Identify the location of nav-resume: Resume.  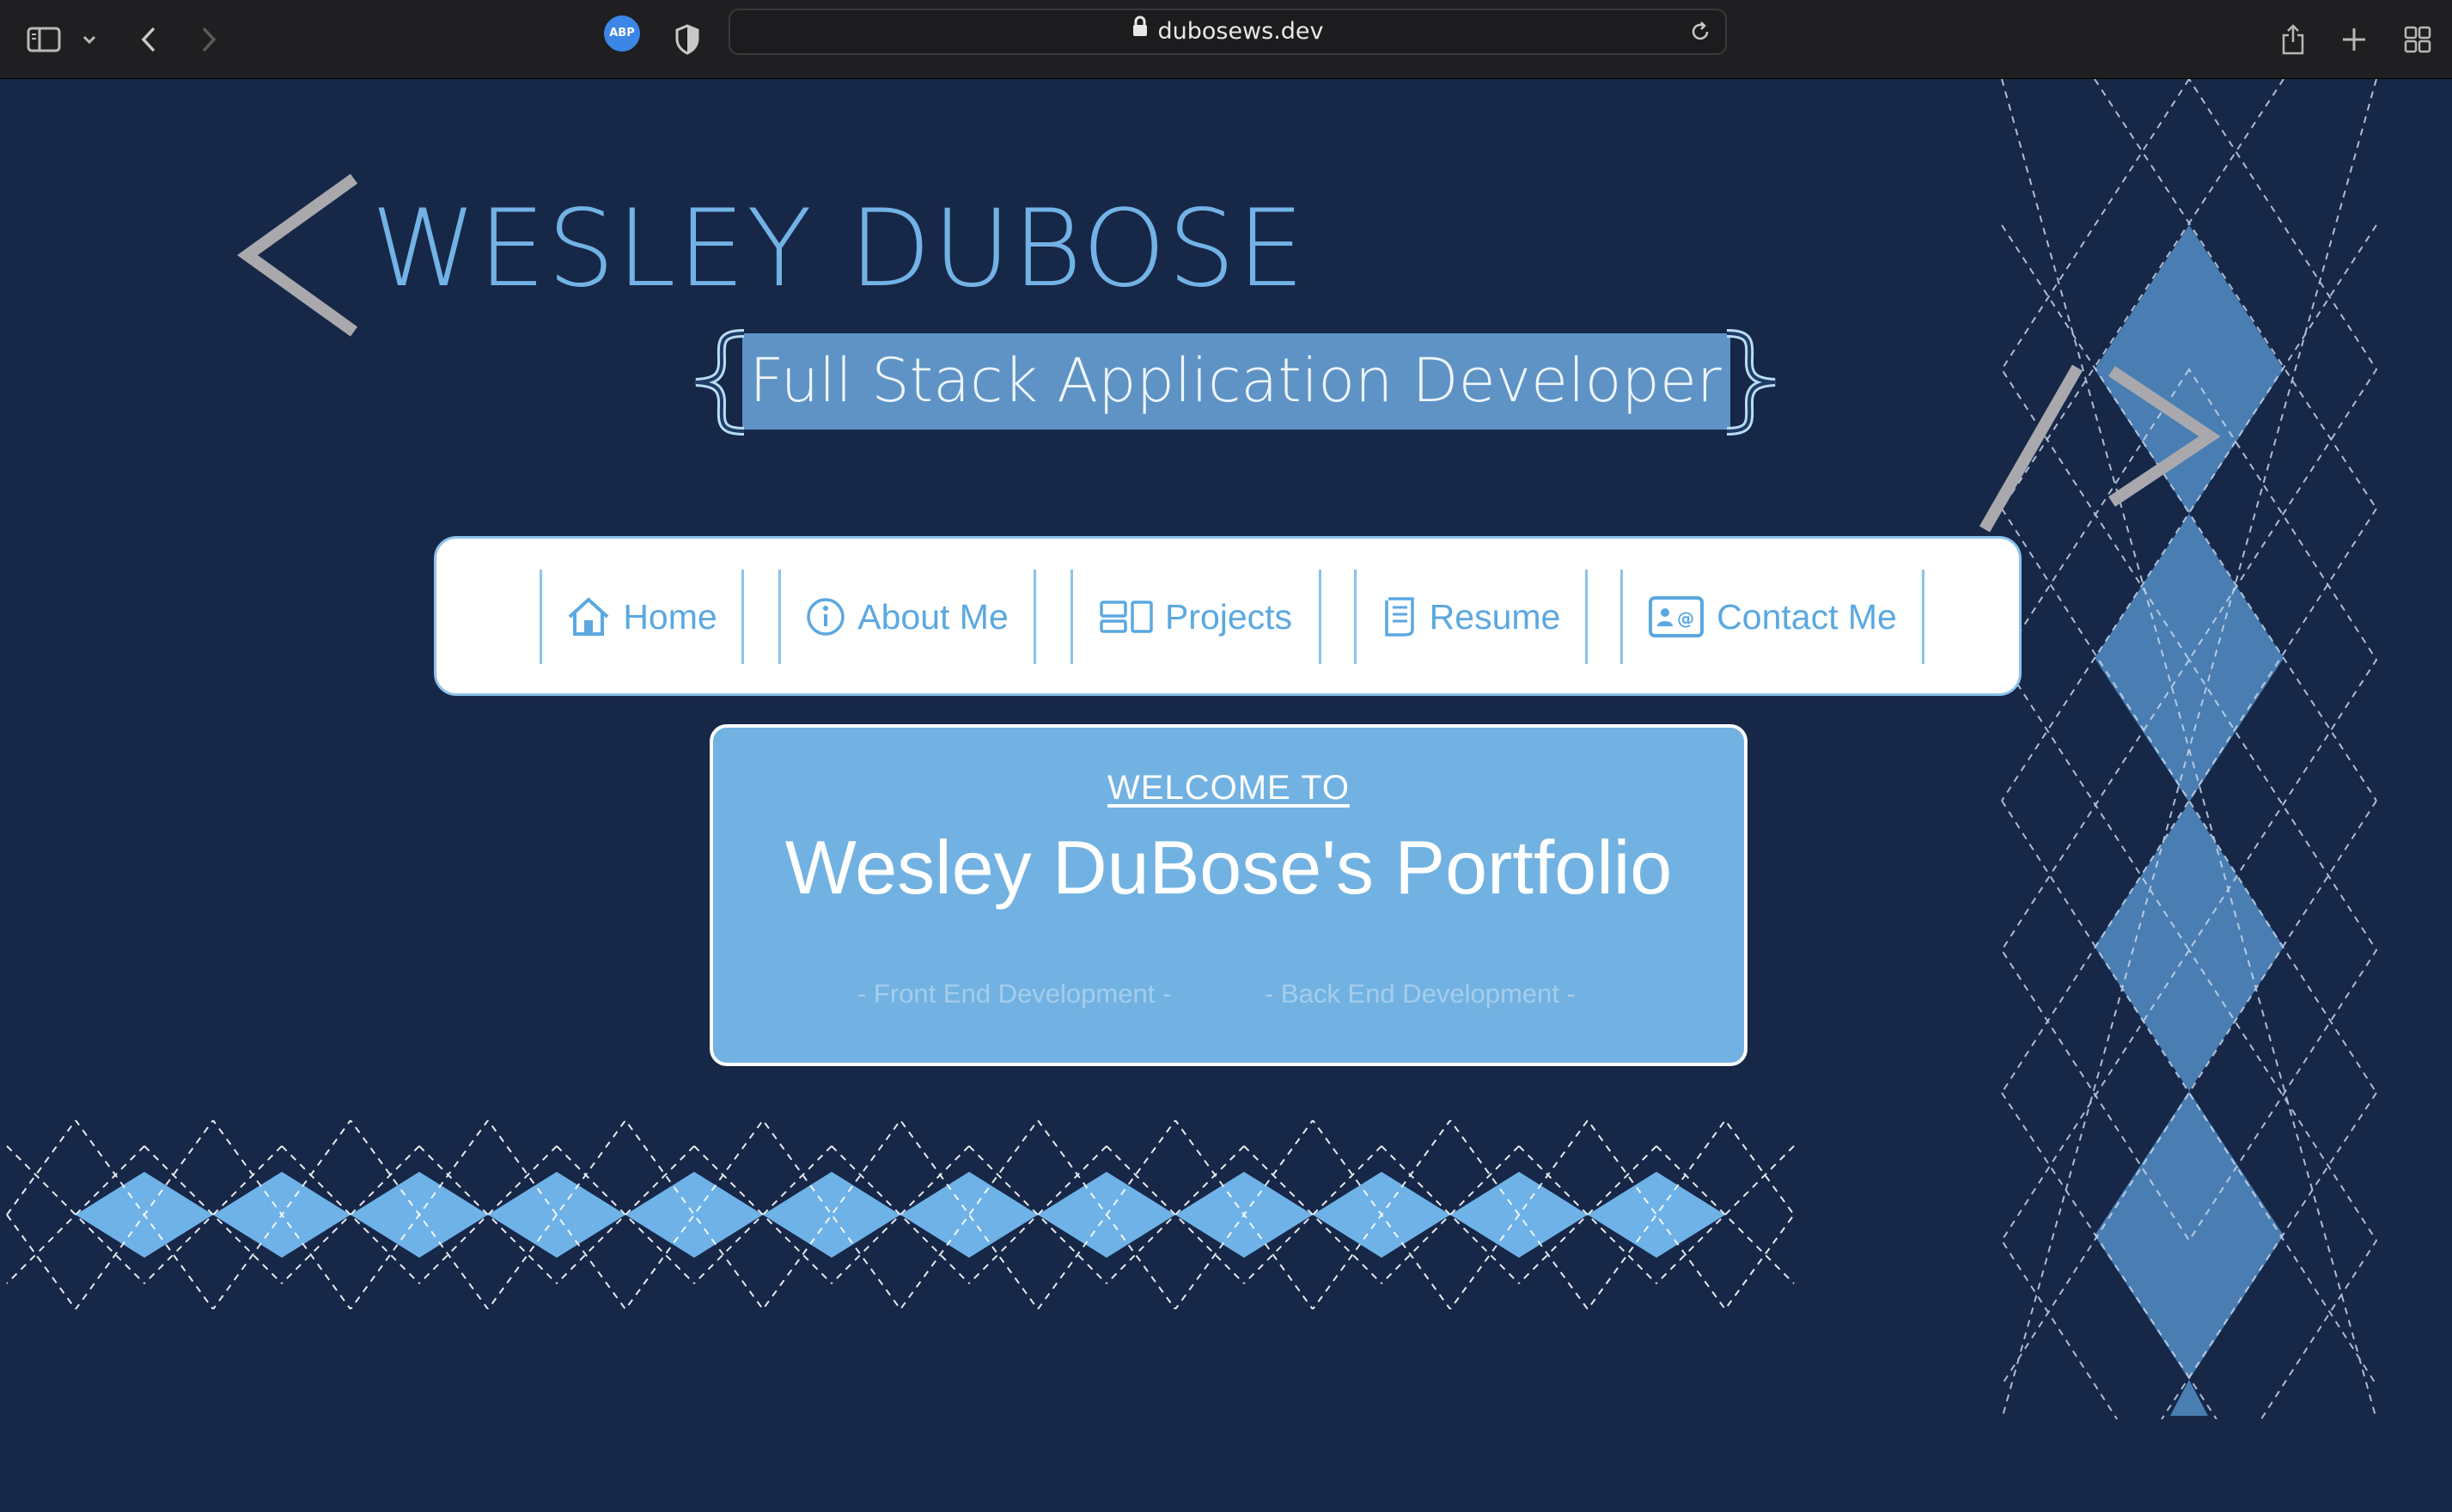
(1471, 617).